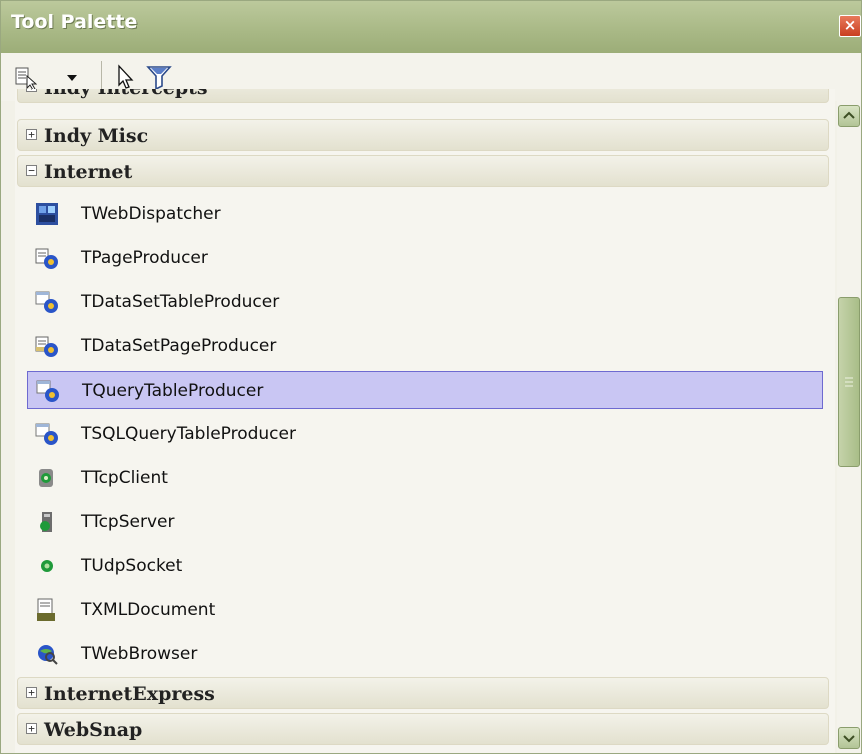  What do you see at coordinates (48, 391) in the screenshot?
I see `query-table-producer-icon` at bounding box center [48, 391].